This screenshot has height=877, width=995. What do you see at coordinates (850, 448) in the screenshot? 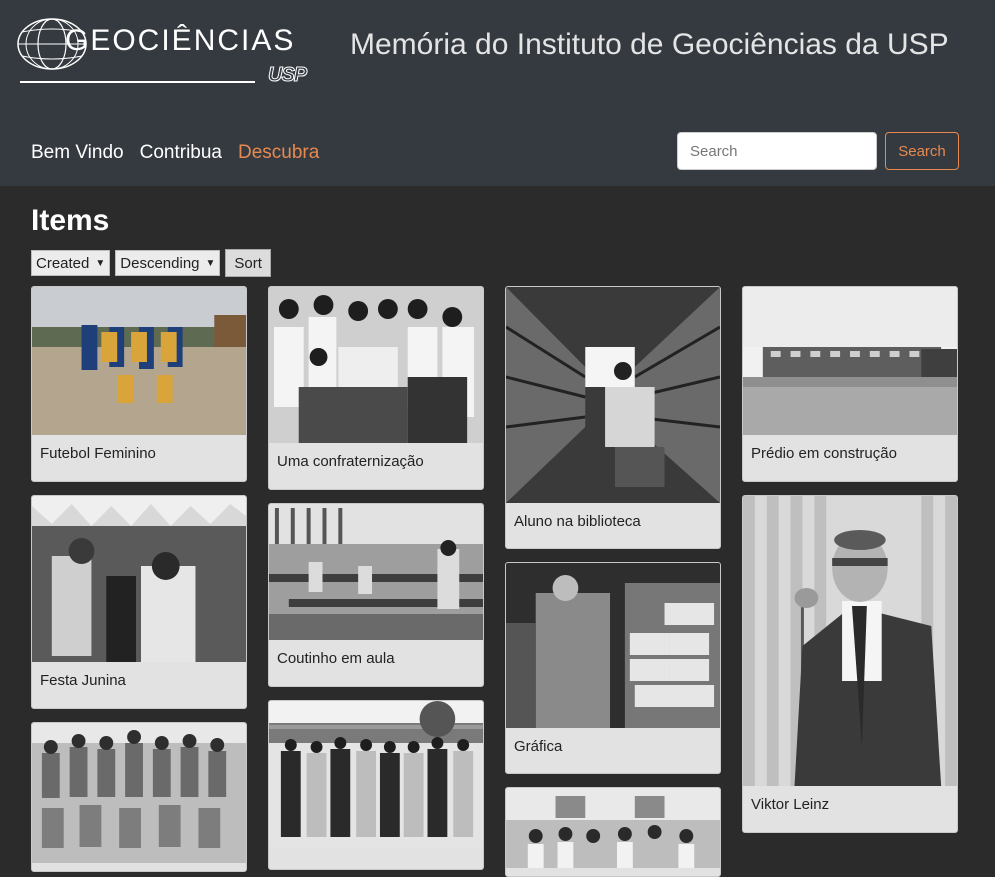
I see `item-caption: Prédio em construção` at bounding box center [850, 448].